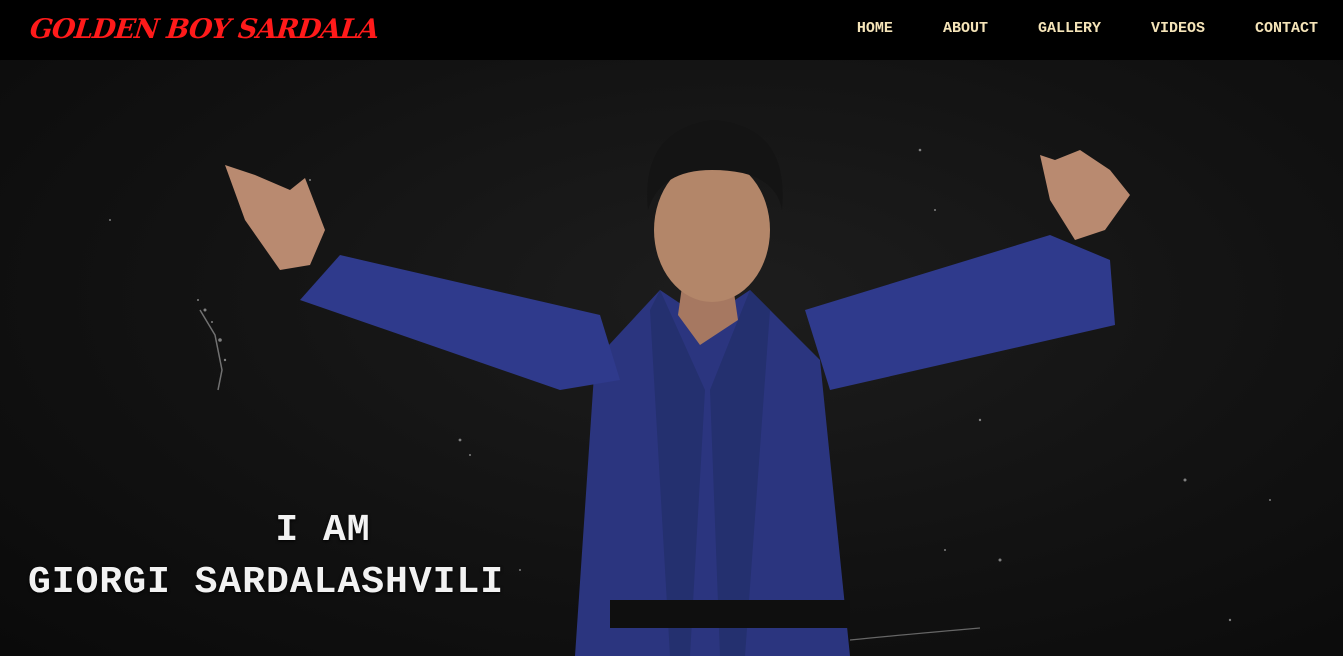 This screenshot has width=1343, height=656. What do you see at coordinates (266, 582) in the screenshot?
I see `hero-heading-line2: GIORGI SARDALASHVILI` at bounding box center [266, 582].